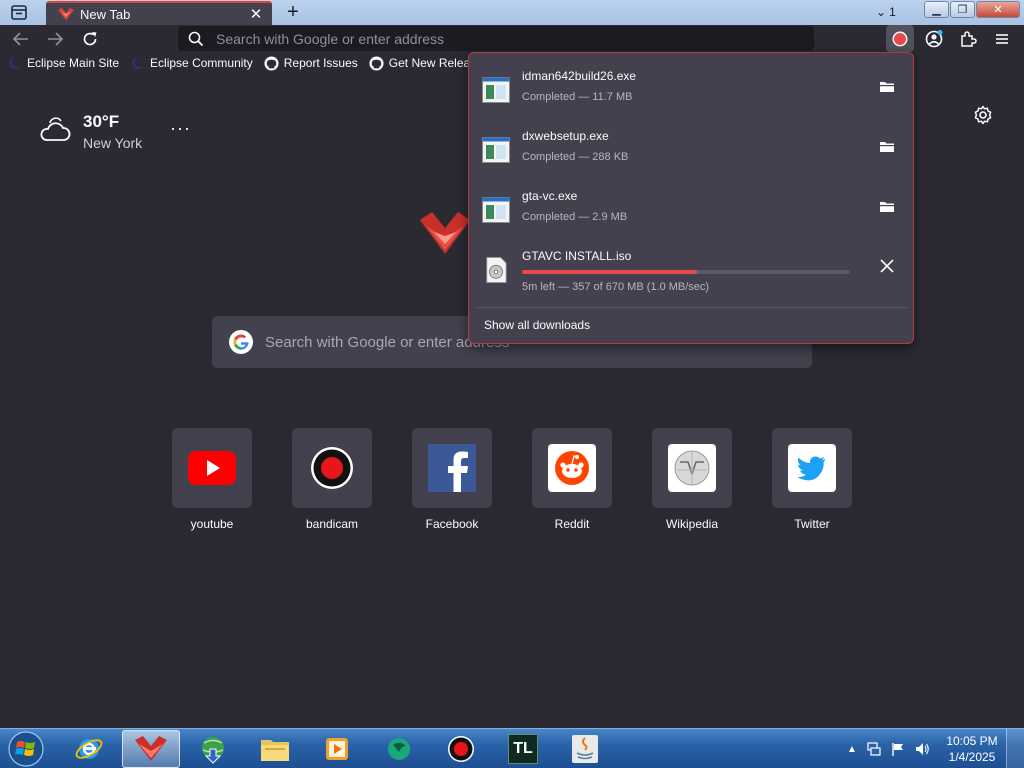  What do you see at coordinates (934, 38) in the screenshot?
I see `account-button` at bounding box center [934, 38].